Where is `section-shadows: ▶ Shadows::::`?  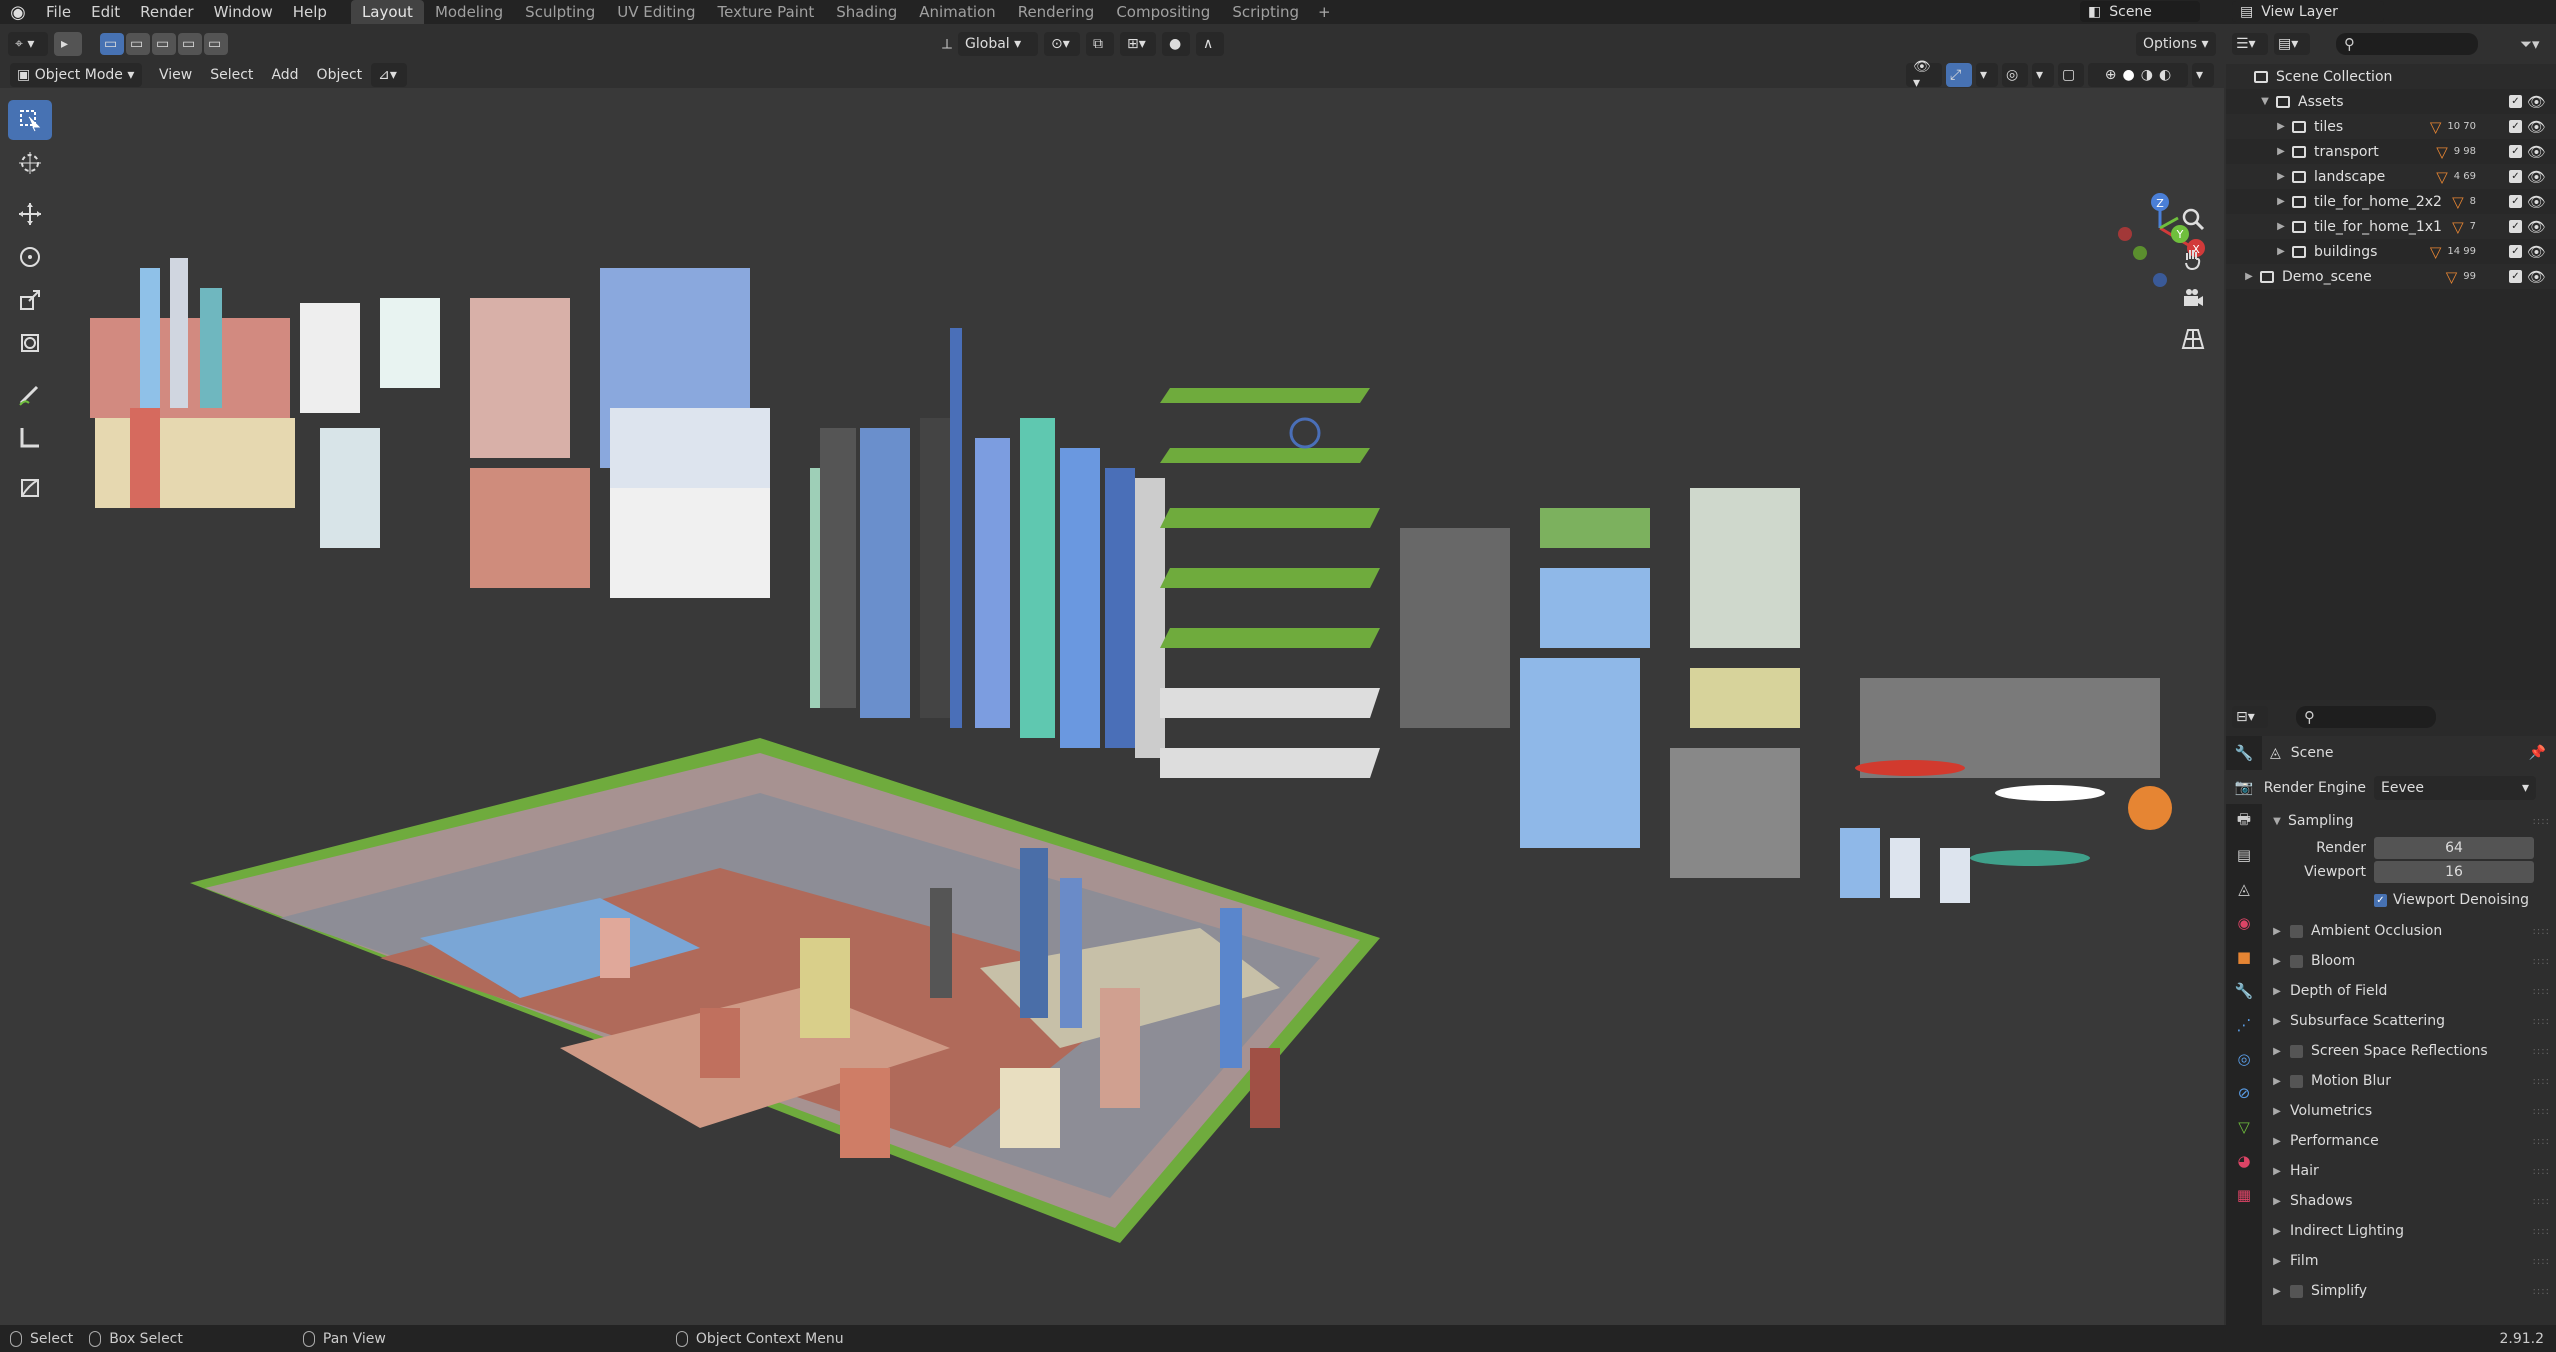
section-shadows: ▶ Shadows:::: is located at coordinates (2409, 1201).